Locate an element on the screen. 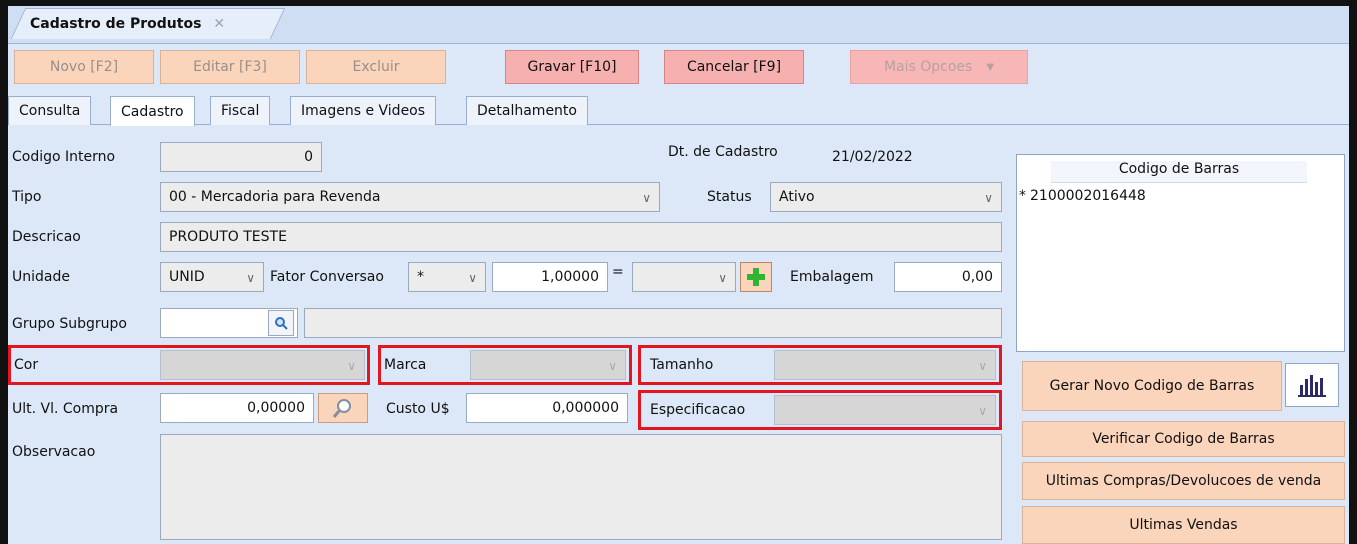 The height and width of the screenshot is (544, 1357). cor-label: Cor is located at coordinates (26, 365).